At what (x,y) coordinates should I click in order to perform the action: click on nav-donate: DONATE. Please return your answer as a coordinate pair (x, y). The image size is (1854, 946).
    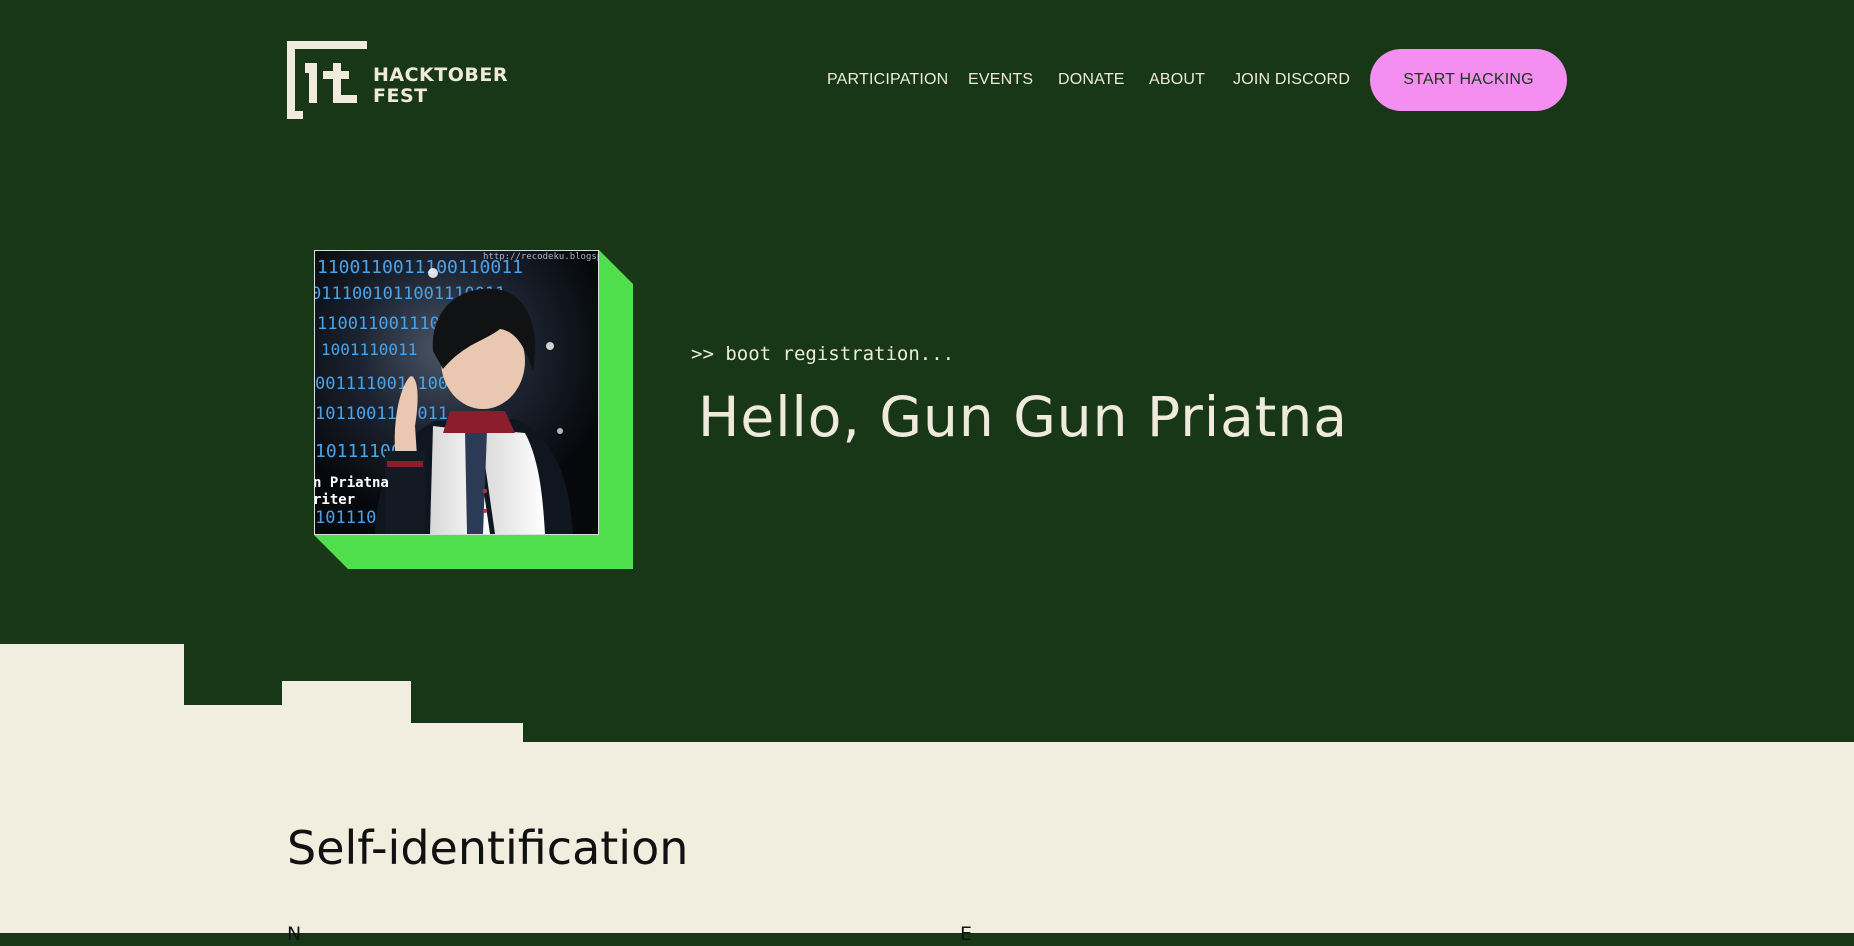
    Looking at the image, I should click on (1091, 80).